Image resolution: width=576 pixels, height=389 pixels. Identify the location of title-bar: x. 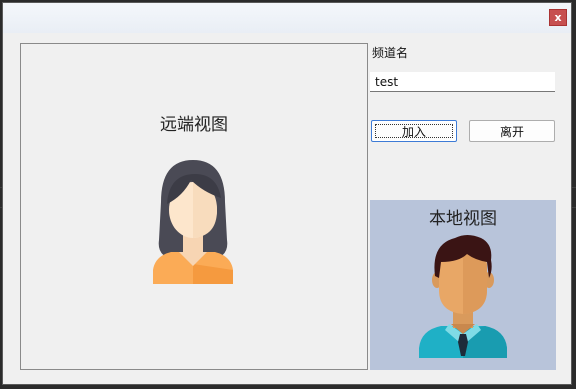
(287, 18).